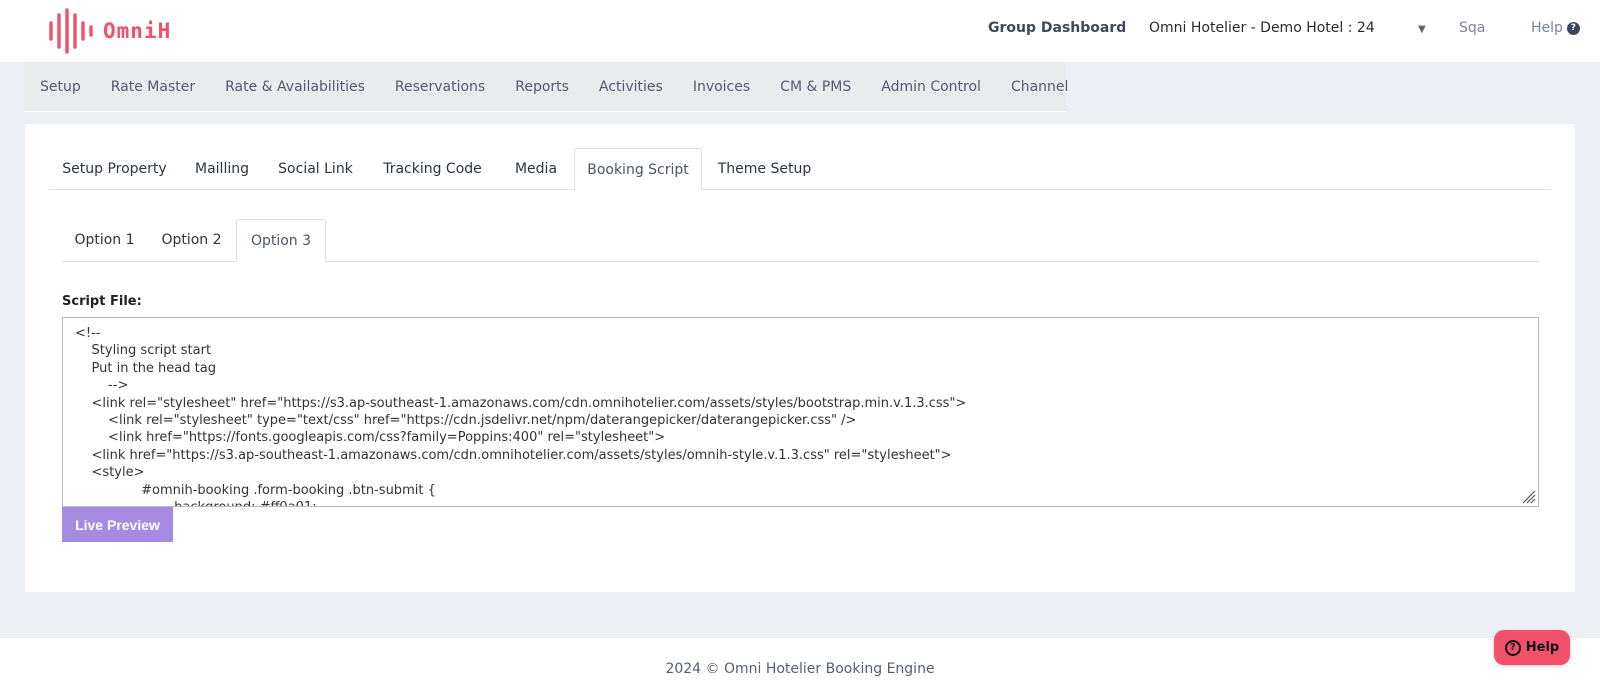 Image resolution: width=1600 pixels, height=698 pixels. Describe the element at coordinates (1547, 28) in the screenshot. I see `header-help-label: Help` at that location.